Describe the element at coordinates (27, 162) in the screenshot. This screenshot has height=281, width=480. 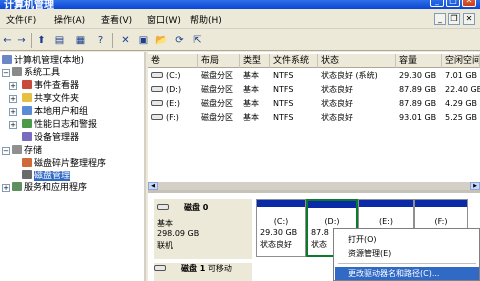
I see `defrag-icon` at that location.